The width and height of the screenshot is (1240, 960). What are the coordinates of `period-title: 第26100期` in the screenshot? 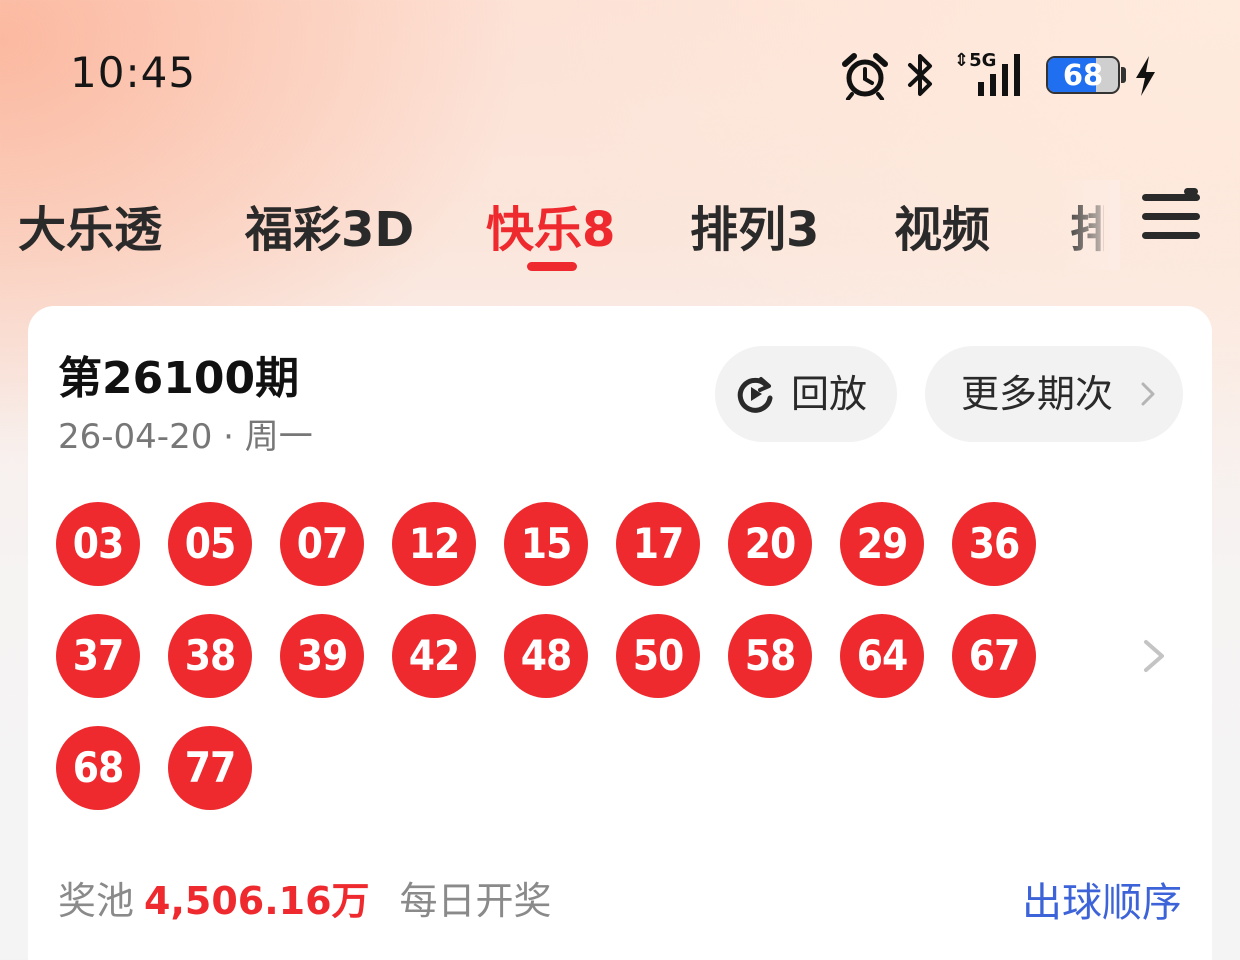 It's located at (179, 378).